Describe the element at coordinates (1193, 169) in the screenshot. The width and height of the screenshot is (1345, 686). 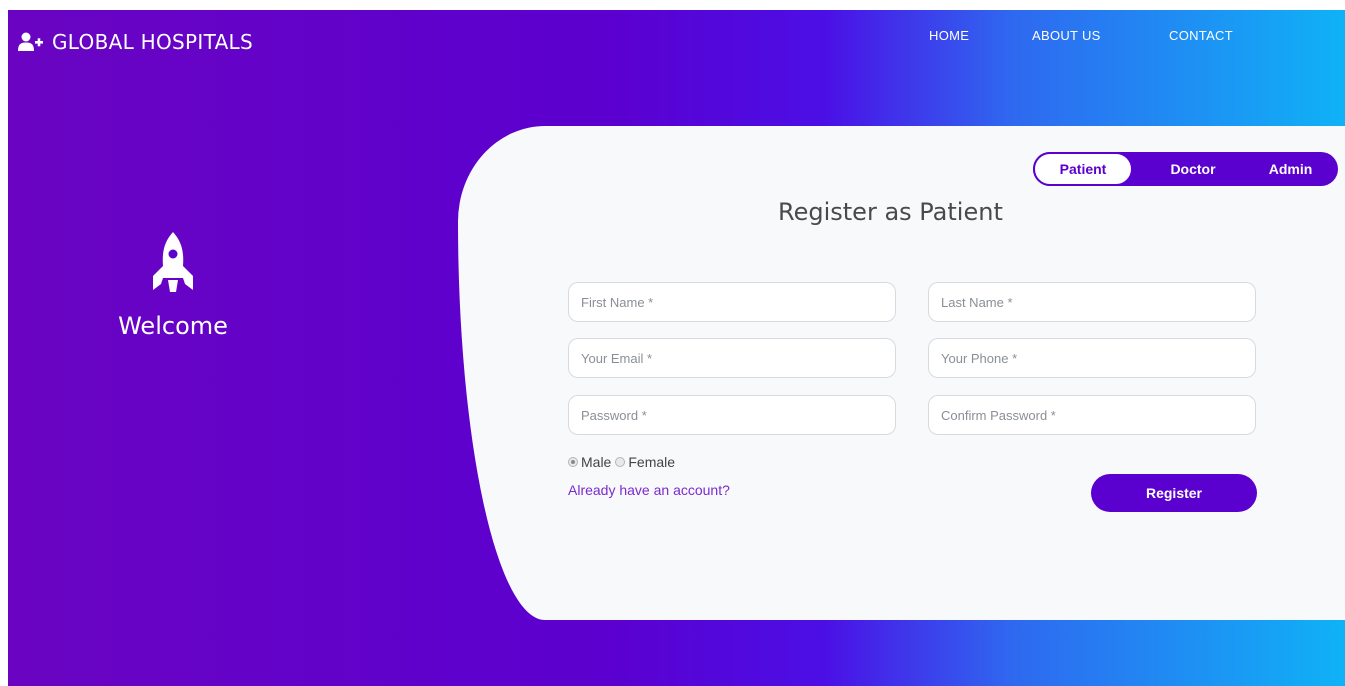
I see `tab-doctor: Doctor` at that location.